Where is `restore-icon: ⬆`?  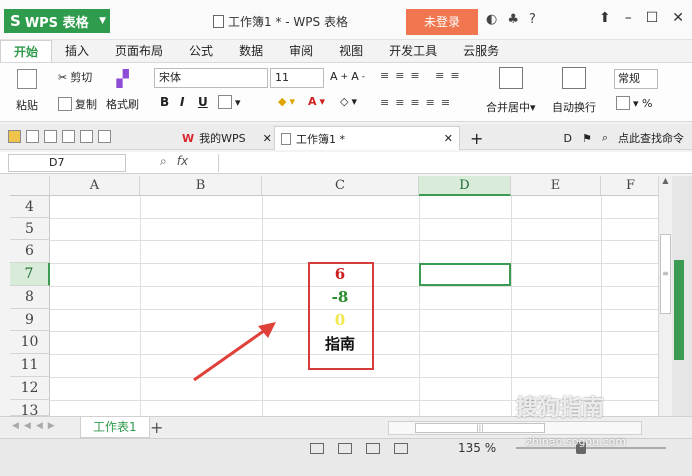 restore-icon: ⬆ is located at coordinates (605, 18).